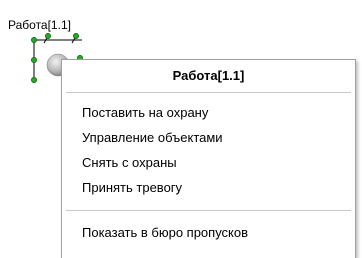  I want to click on menu-item-manage-objects: Управление объектами, so click(215, 138).